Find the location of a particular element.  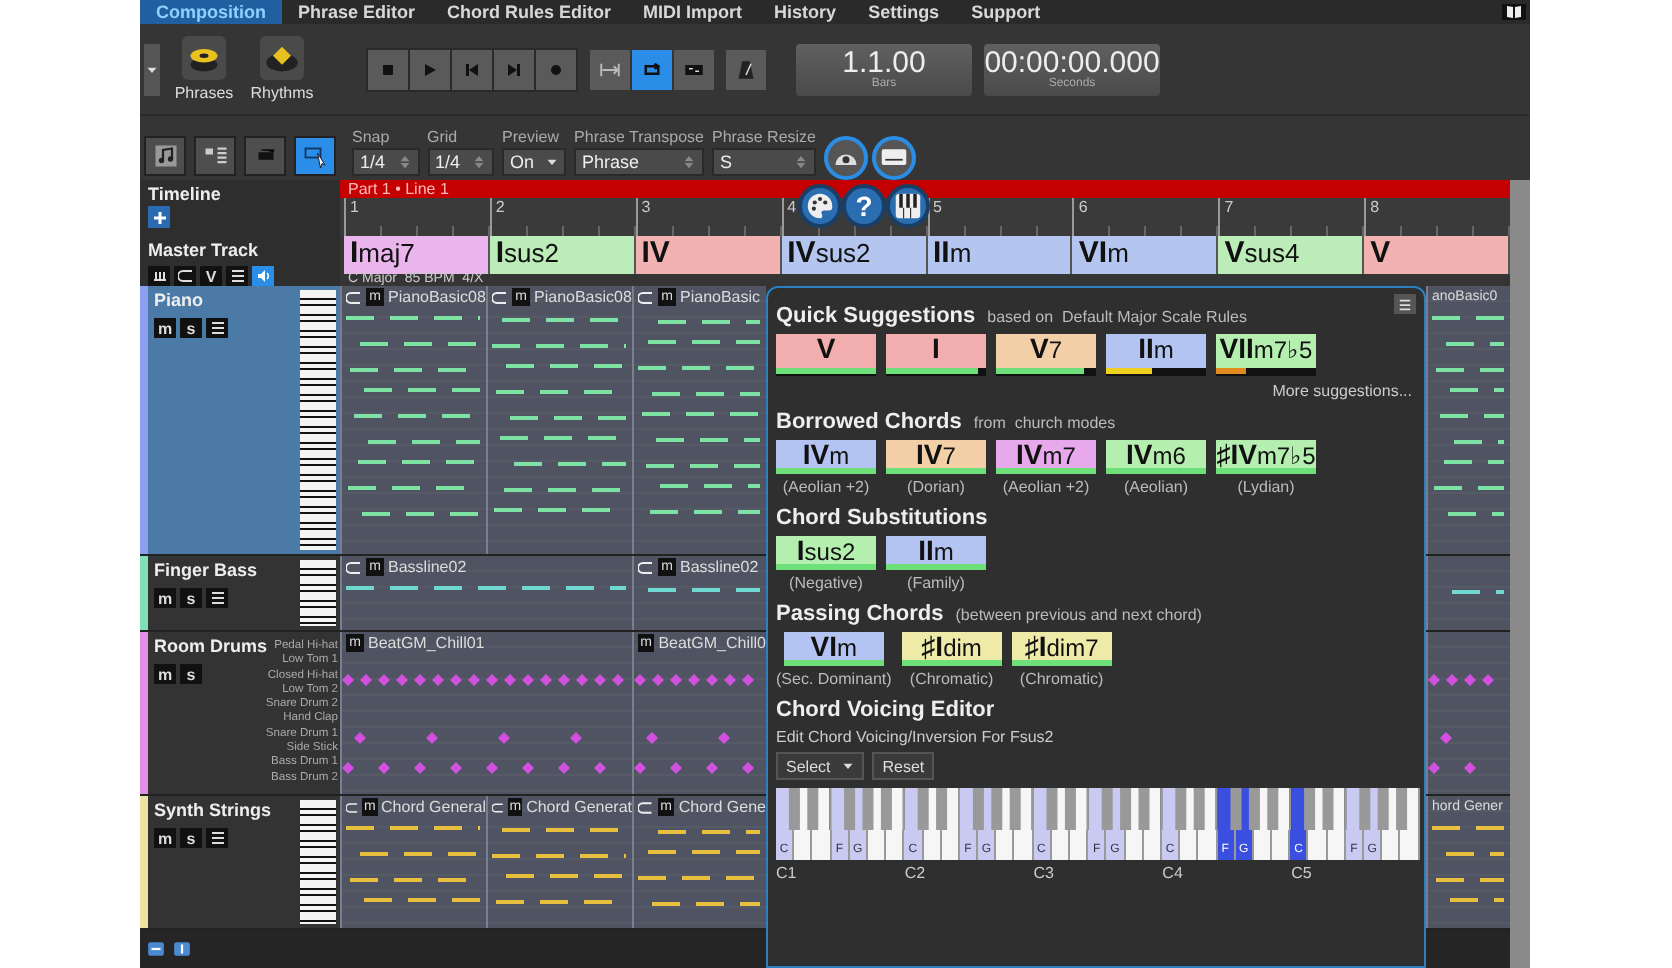

chord-block: Vsus4 is located at coordinates (1291, 255).